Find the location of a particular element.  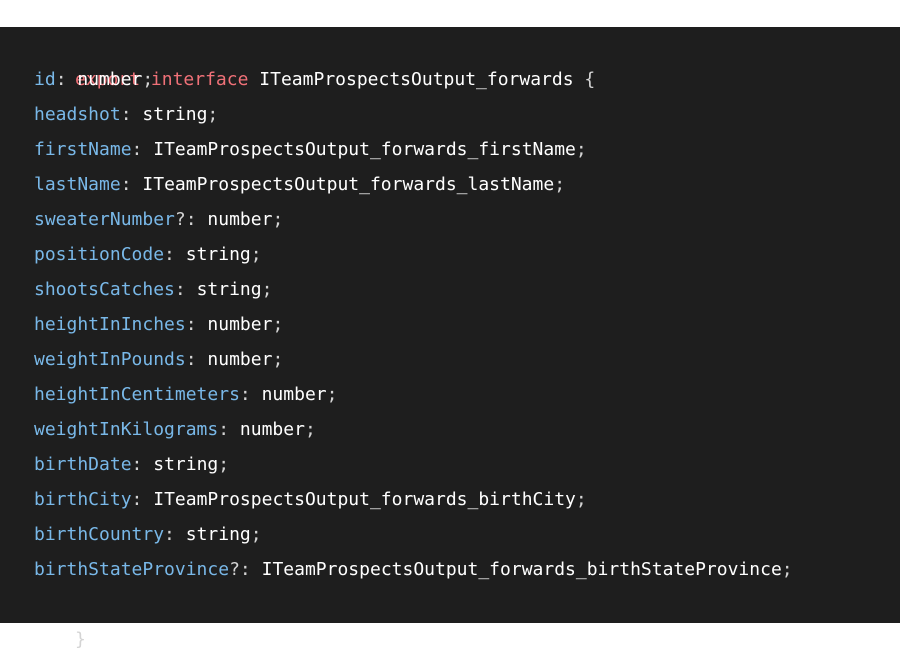

property-name: lastName is located at coordinates (77, 184).